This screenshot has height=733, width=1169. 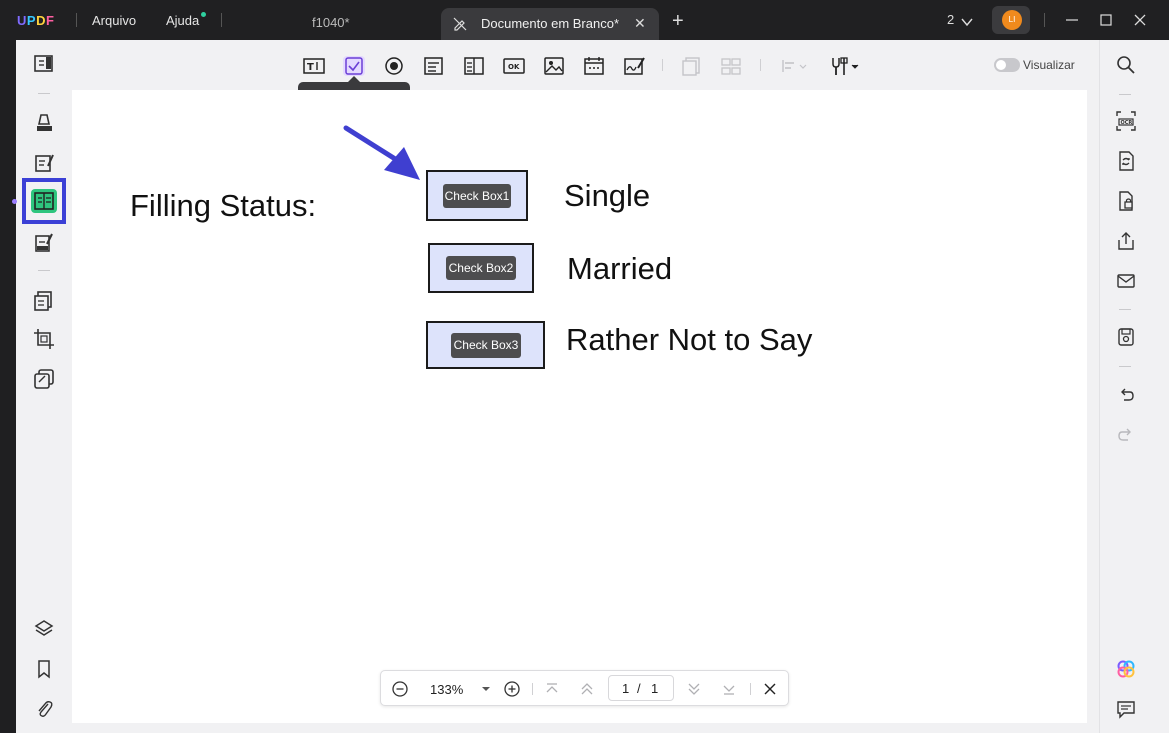 I want to click on preview-toggle, so click(x=1007, y=65).